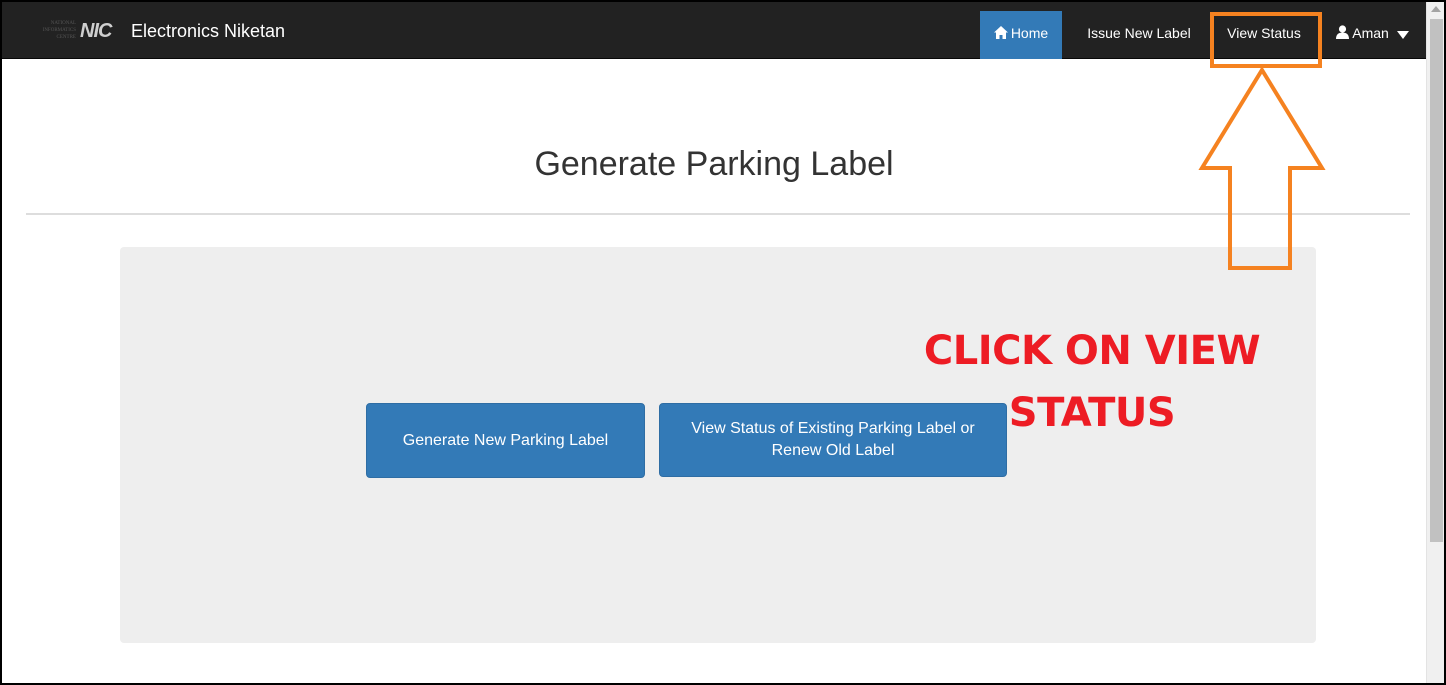  I want to click on scroll-thumb, so click(1436, 280).